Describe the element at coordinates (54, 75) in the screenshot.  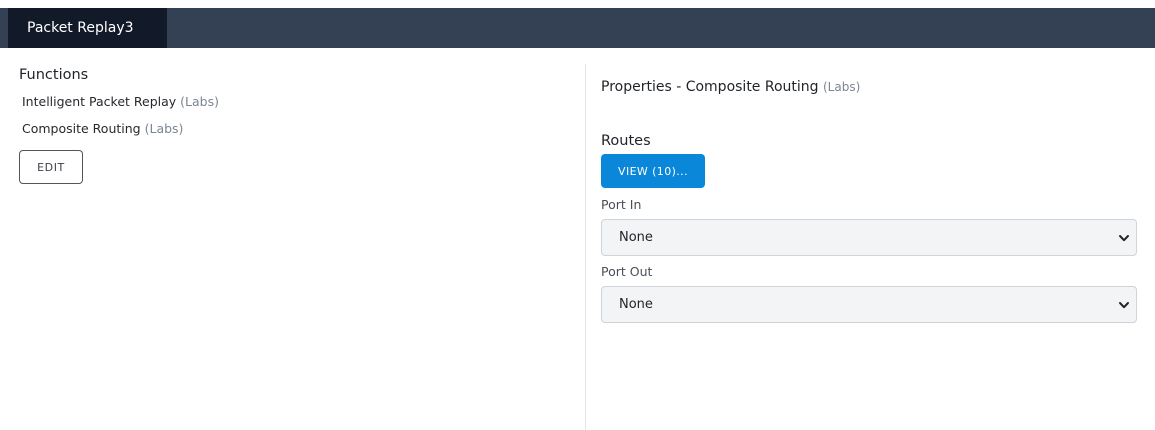
I see `functions-heading: Functions` at that location.